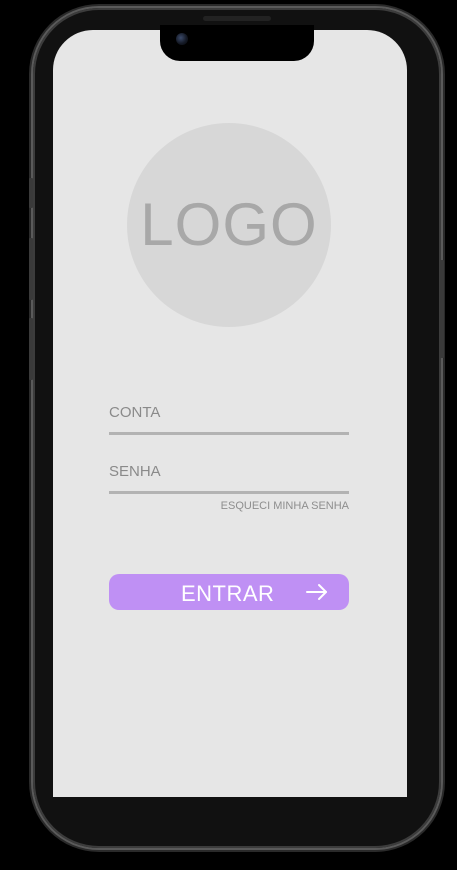 Image resolution: width=457 pixels, height=870 pixels. I want to click on account-field: CONTA, so click(229, 418).